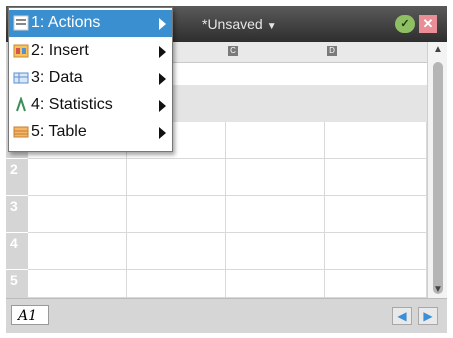 The width and height of the screenshot is (453, 338). What do you see at coordinates (17, 177) in the screenshot?
I see `row-header-2: 2` at bounding box center [17, 177].